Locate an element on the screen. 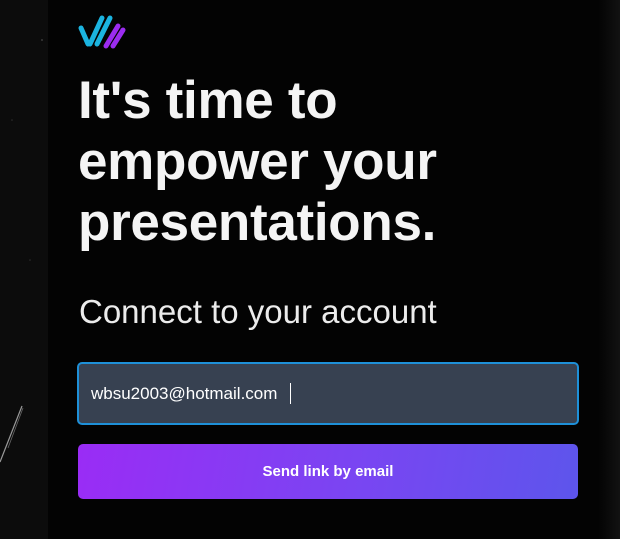 The width and height of the screenshot is (620, 539). brand-stripes-logo-icon is located at coordinates (101, 29).